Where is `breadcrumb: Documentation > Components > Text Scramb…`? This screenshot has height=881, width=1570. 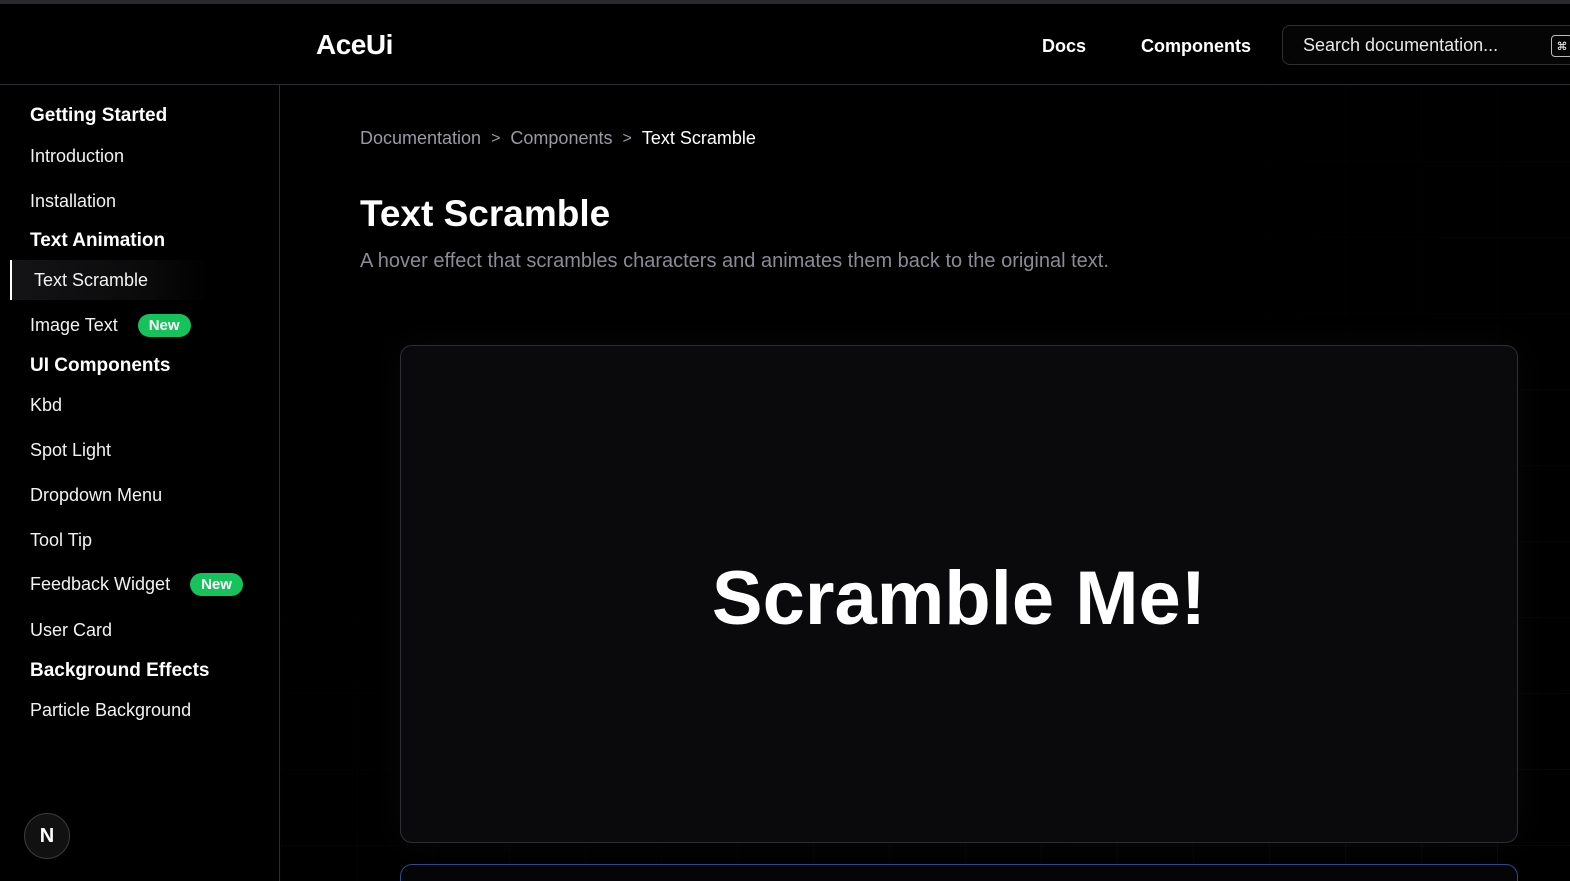
breadcrumb: Documentation > Components > Text Scramb… is located at coordinates (558, 138).